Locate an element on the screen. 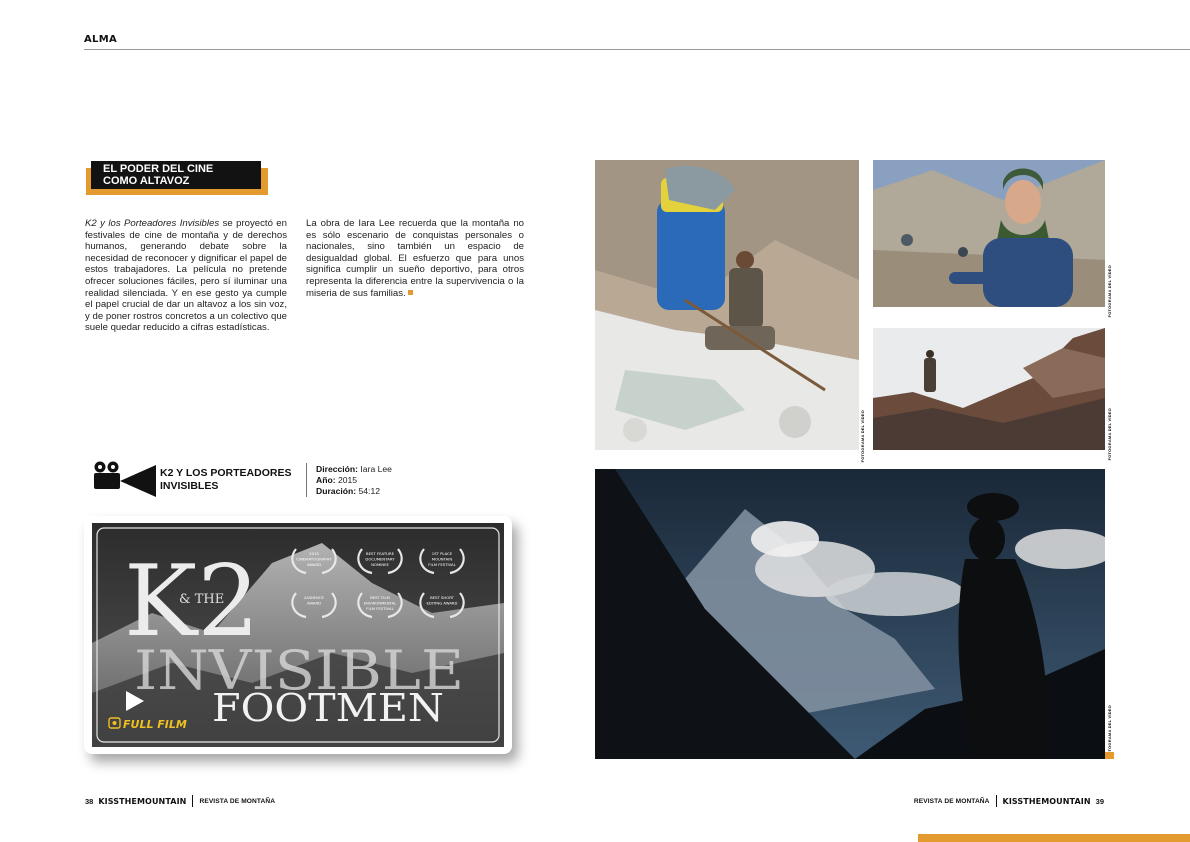  poster-footmen-text: FOOTMEN is located at coordinates (328, 708).